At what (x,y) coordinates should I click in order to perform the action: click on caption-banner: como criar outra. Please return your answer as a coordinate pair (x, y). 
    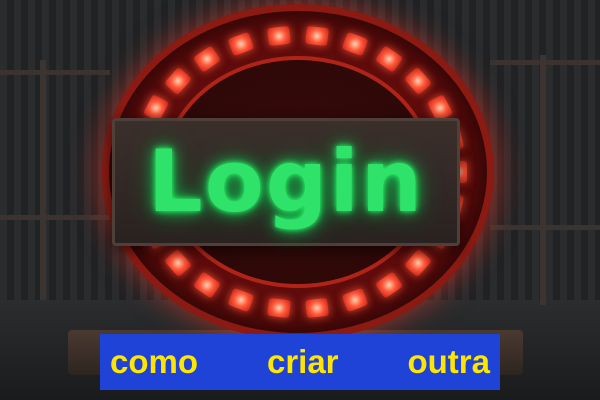
    Looking at the image, I should click on (300, 362).